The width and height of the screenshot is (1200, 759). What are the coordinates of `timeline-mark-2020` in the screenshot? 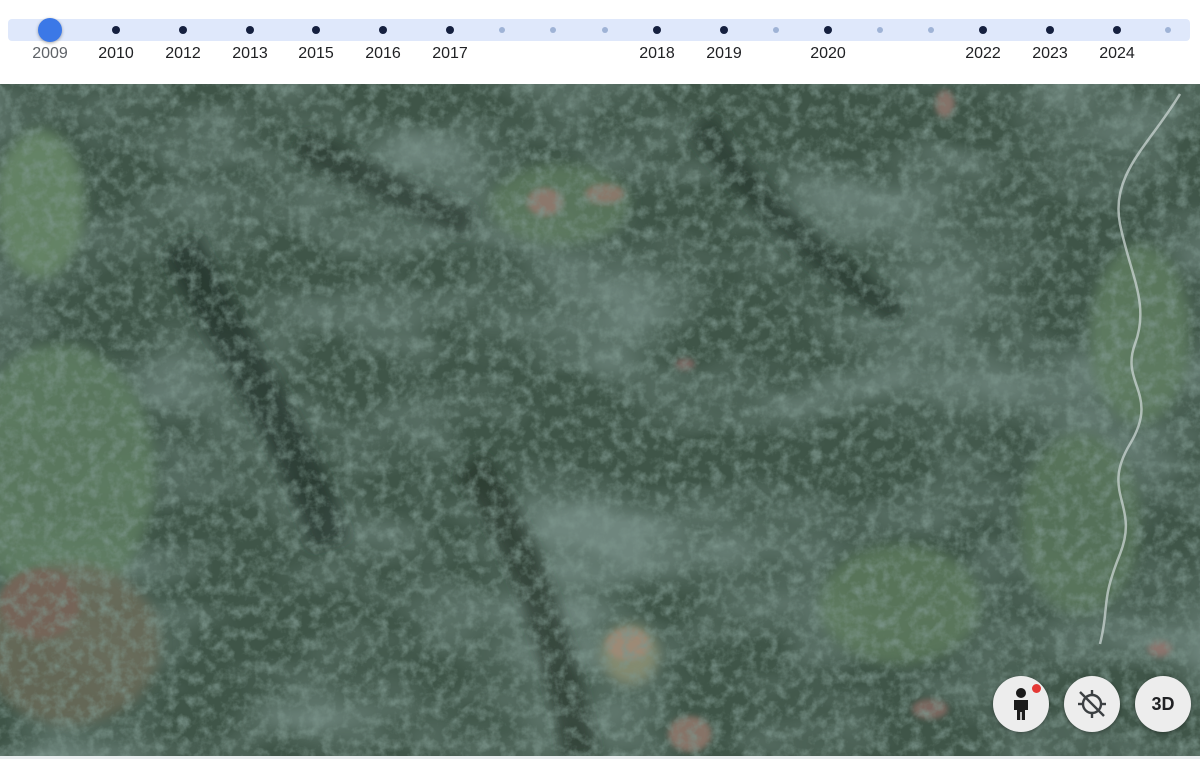 It's located at (828, 30).